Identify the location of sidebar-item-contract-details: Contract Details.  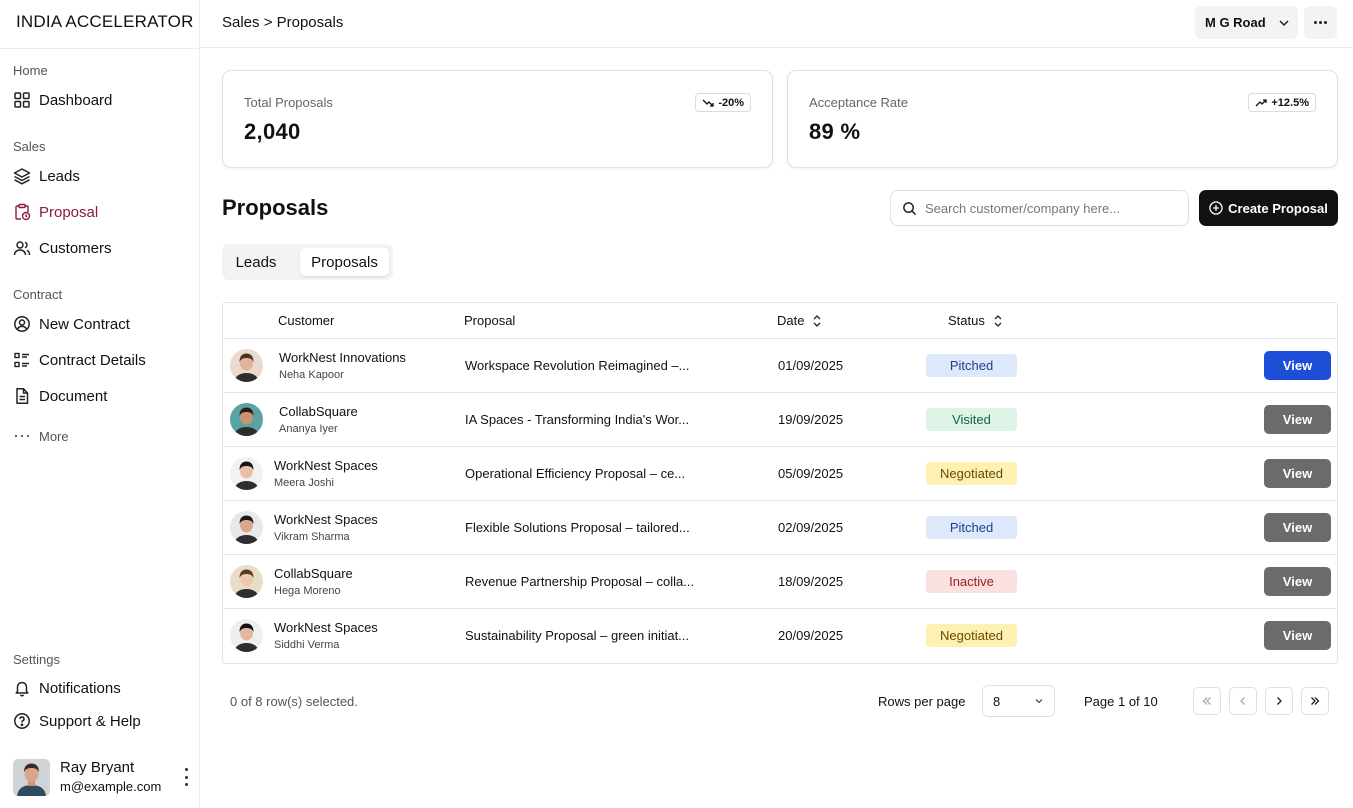
(79, 360).